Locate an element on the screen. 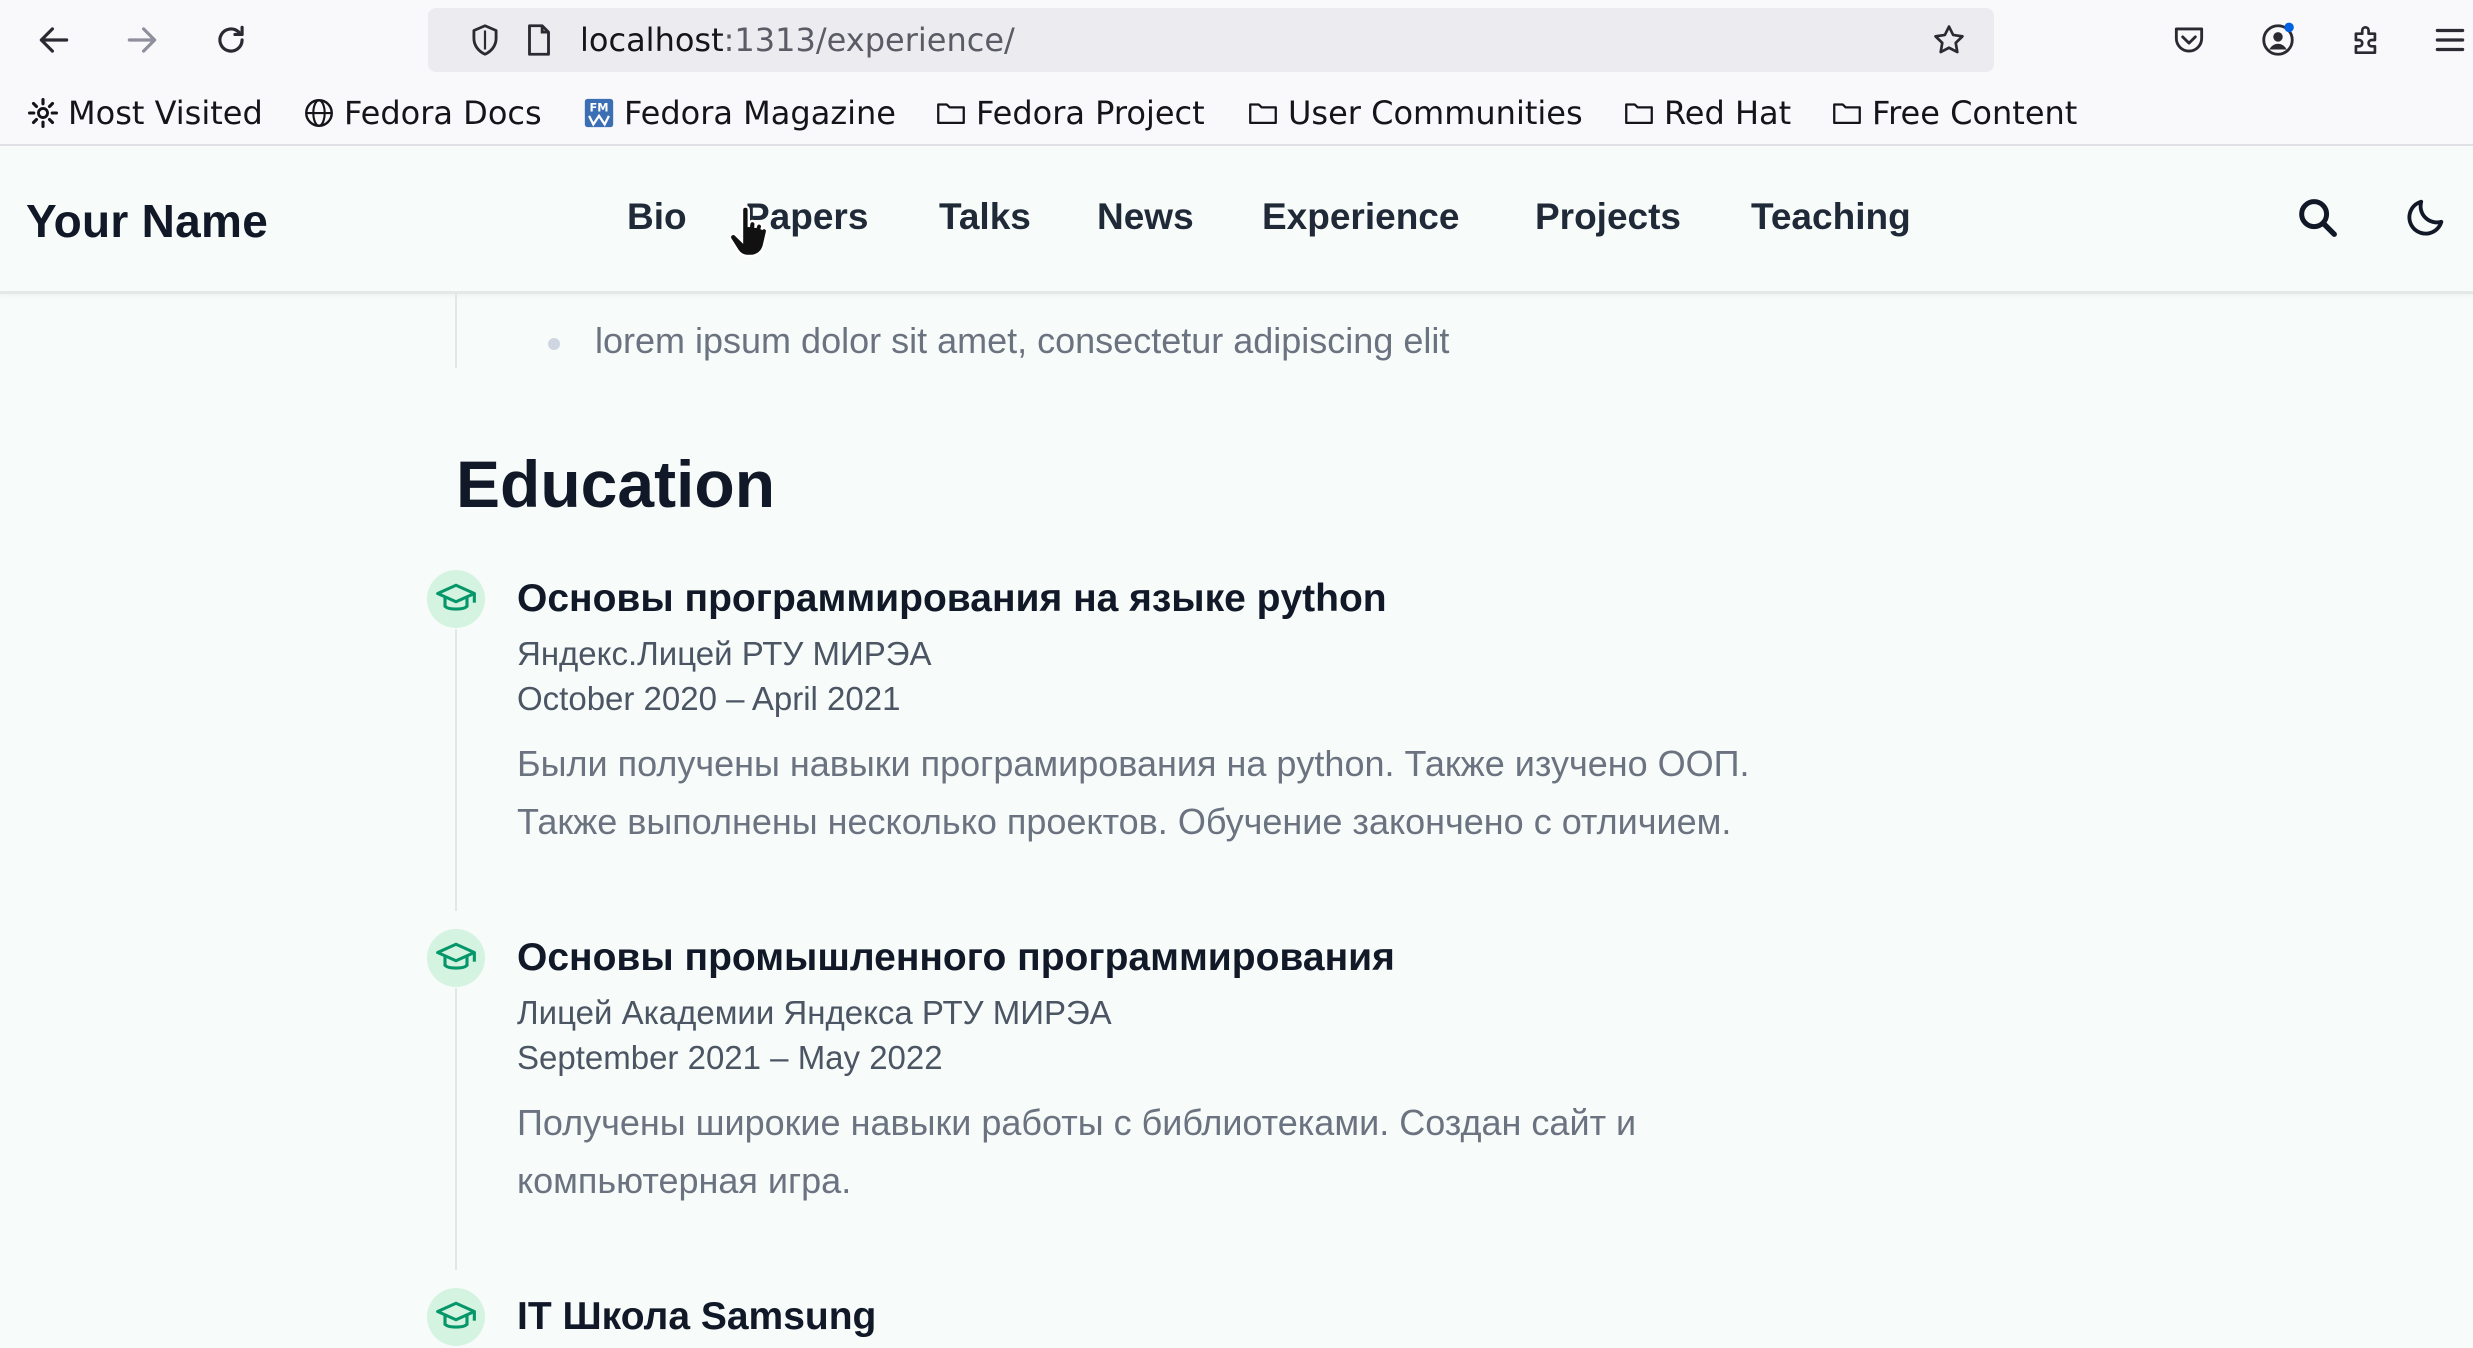 The image size is (2473, 1348). description-line: компьютерная игра. is located at coordinates (684, 1180).